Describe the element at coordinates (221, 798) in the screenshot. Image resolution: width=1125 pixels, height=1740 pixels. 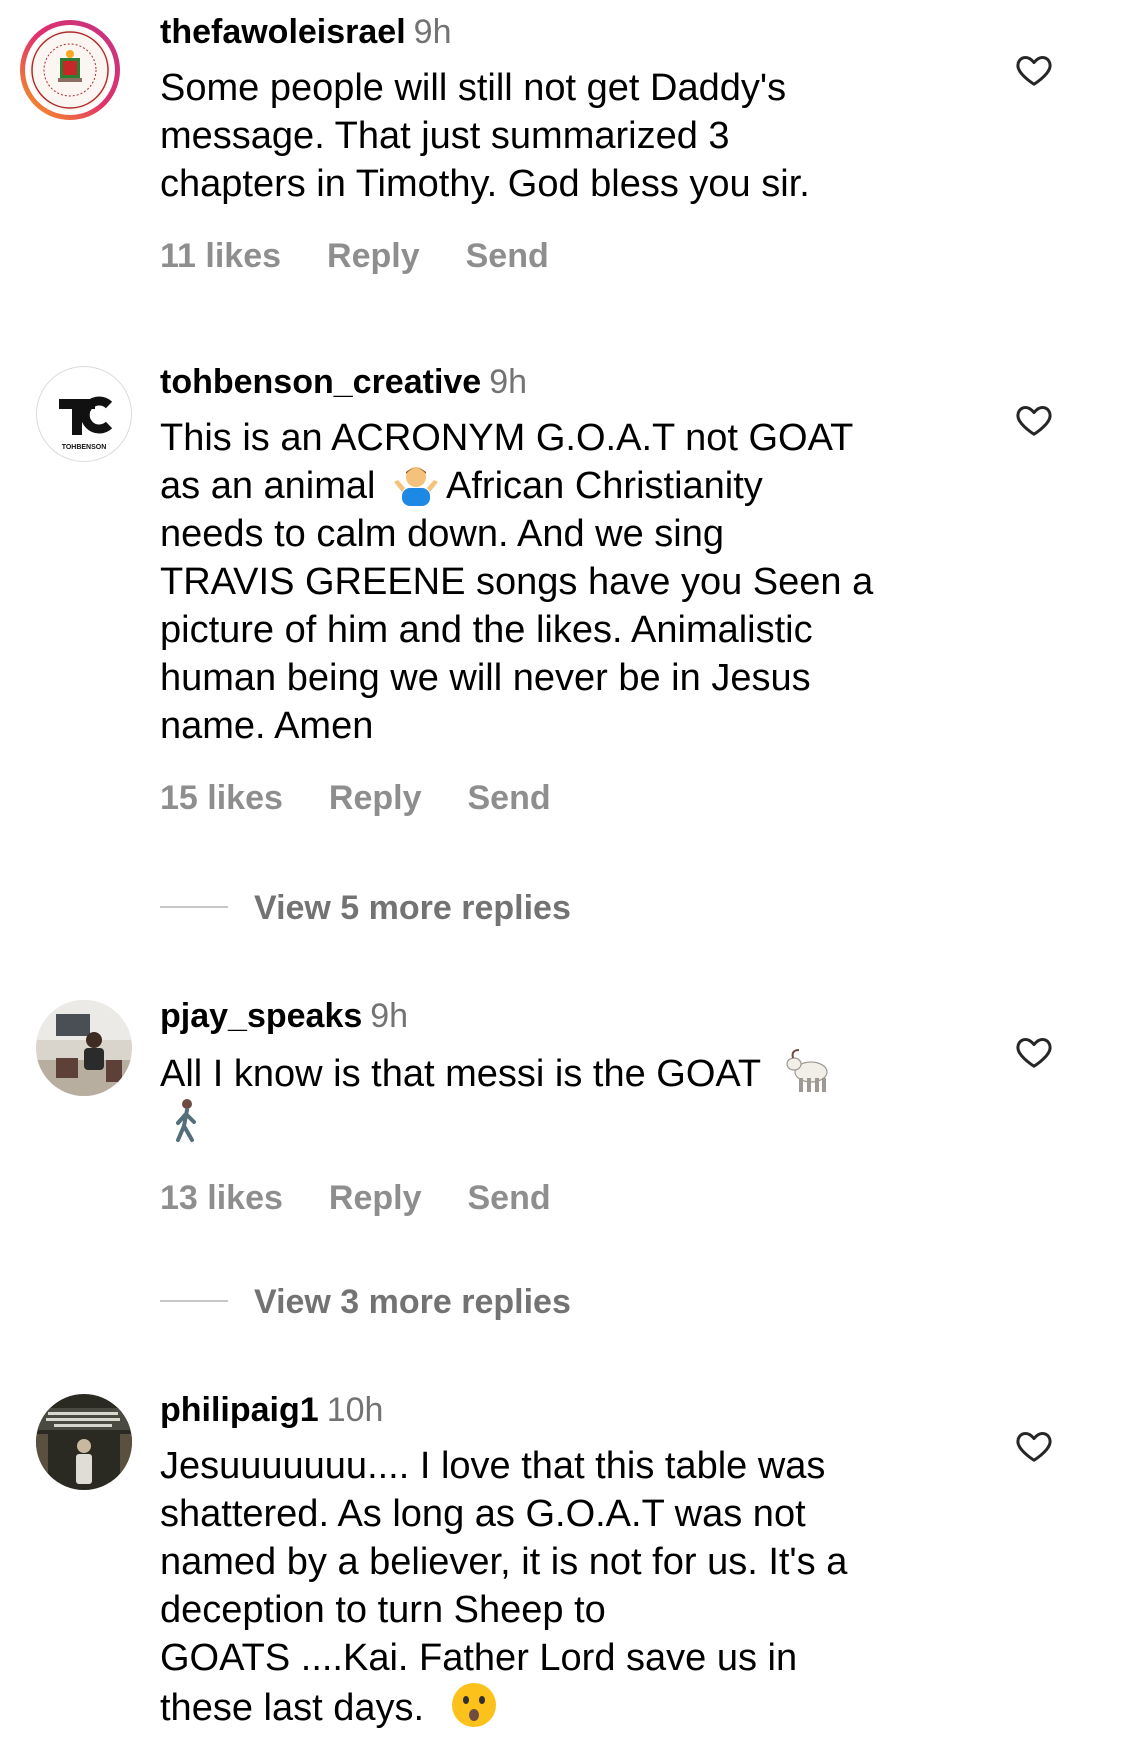
I see `likes-count: 15 likes` at that location.